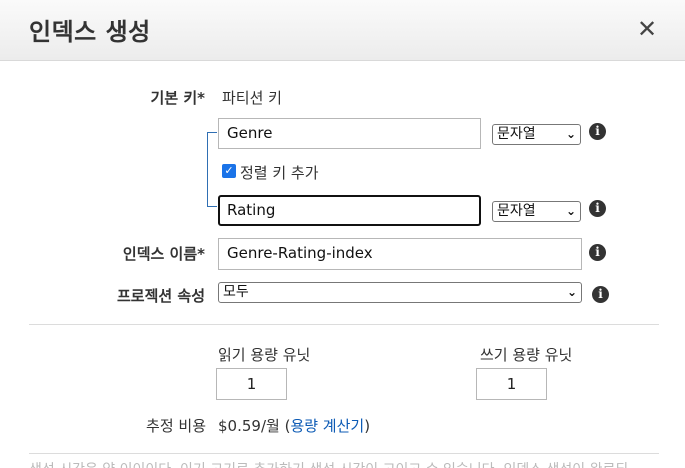  Describe the element at coordinates (163, 254) in the screenshot. I see `index-name-label: 인덱스 이름*` at that location.